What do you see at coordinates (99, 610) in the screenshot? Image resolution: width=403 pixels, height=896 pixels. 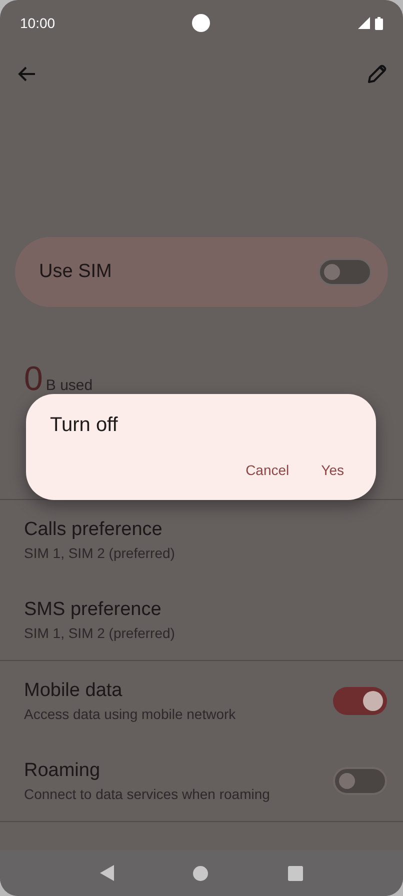 I see `setting-title: SMS preference` at bounding box center [99, 610].